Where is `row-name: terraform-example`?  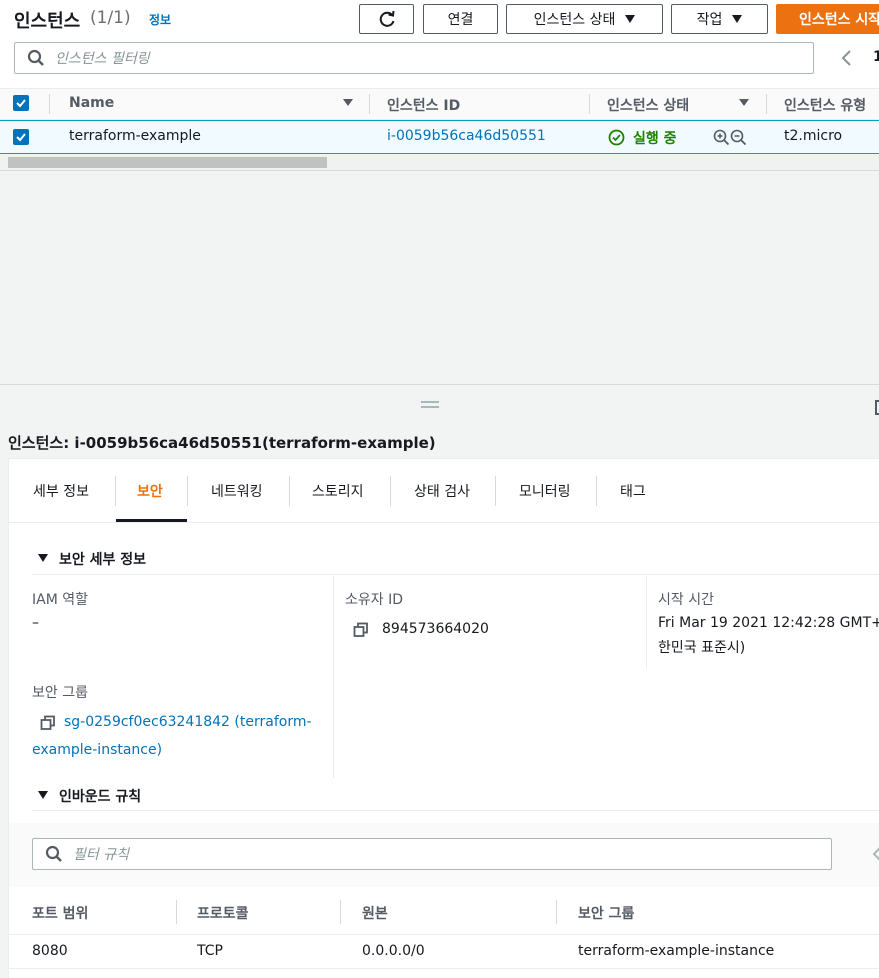
row-name: terraform-example is located at coordinates (135, 136).